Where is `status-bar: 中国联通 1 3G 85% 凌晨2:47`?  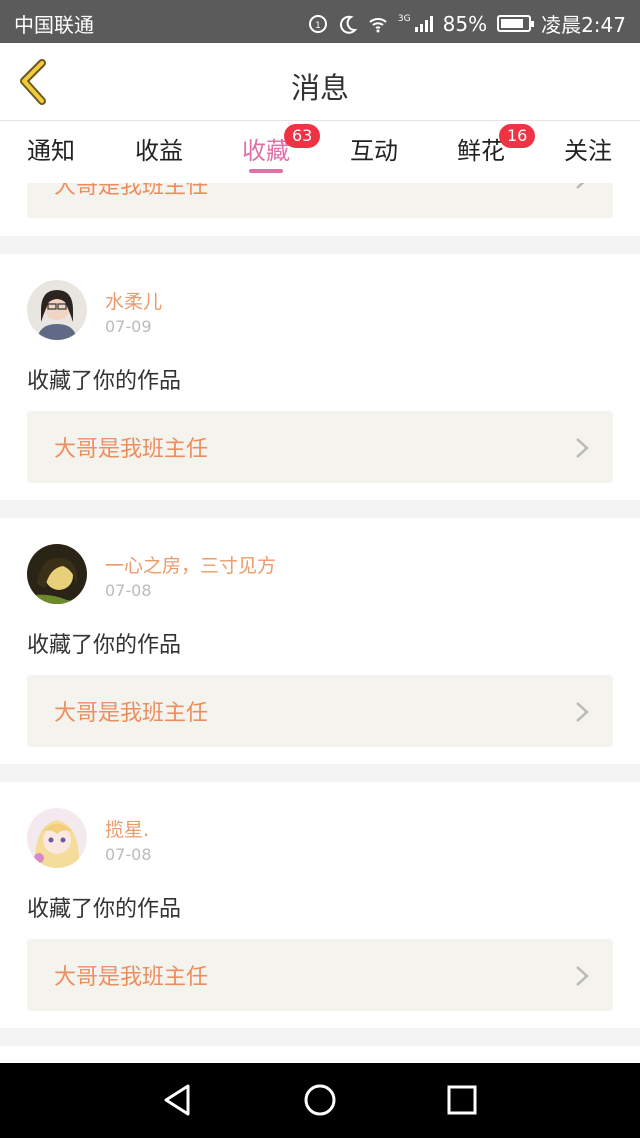 status-bar: 中国联通 1 3G 85% 凌晨2:47 is located at coordinates (320, 21).